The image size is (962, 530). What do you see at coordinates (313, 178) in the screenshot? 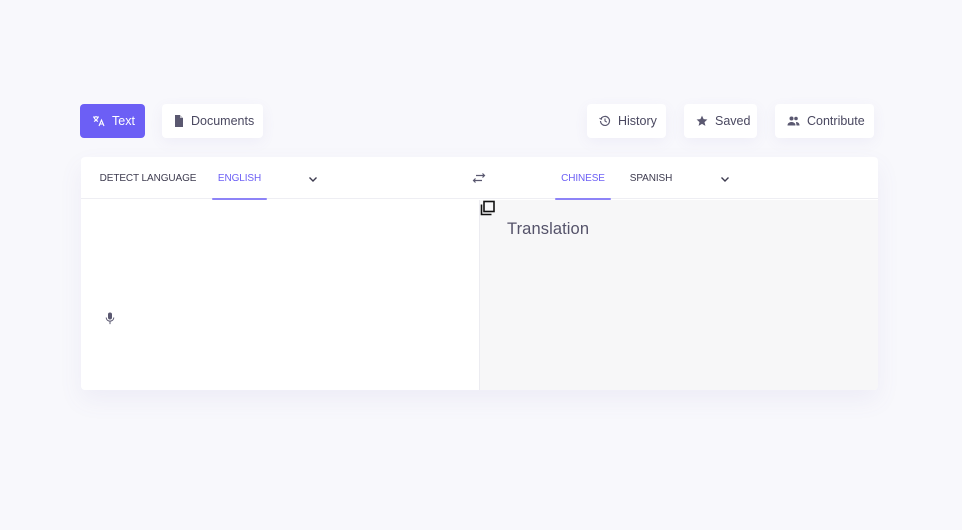
I see `source-language-dropdown-chevron-icon` at bounding box center [313, 178].